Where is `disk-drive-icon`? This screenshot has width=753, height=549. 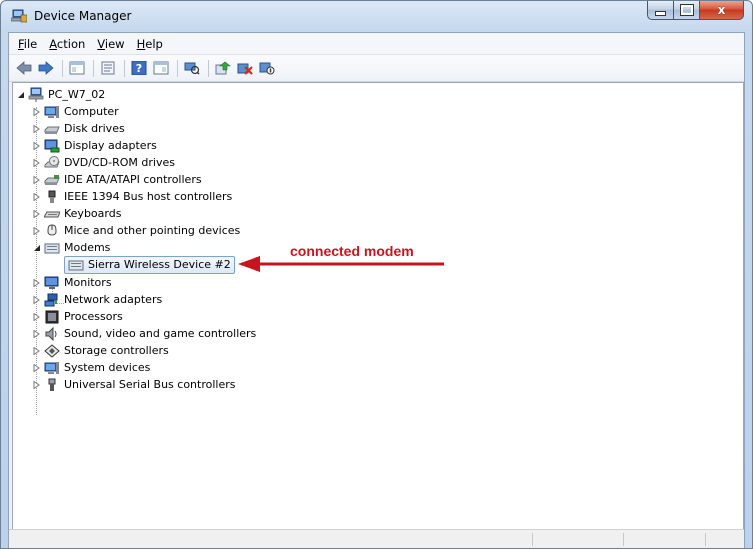 disk-drive-icon is located at coordinates (52, 129).